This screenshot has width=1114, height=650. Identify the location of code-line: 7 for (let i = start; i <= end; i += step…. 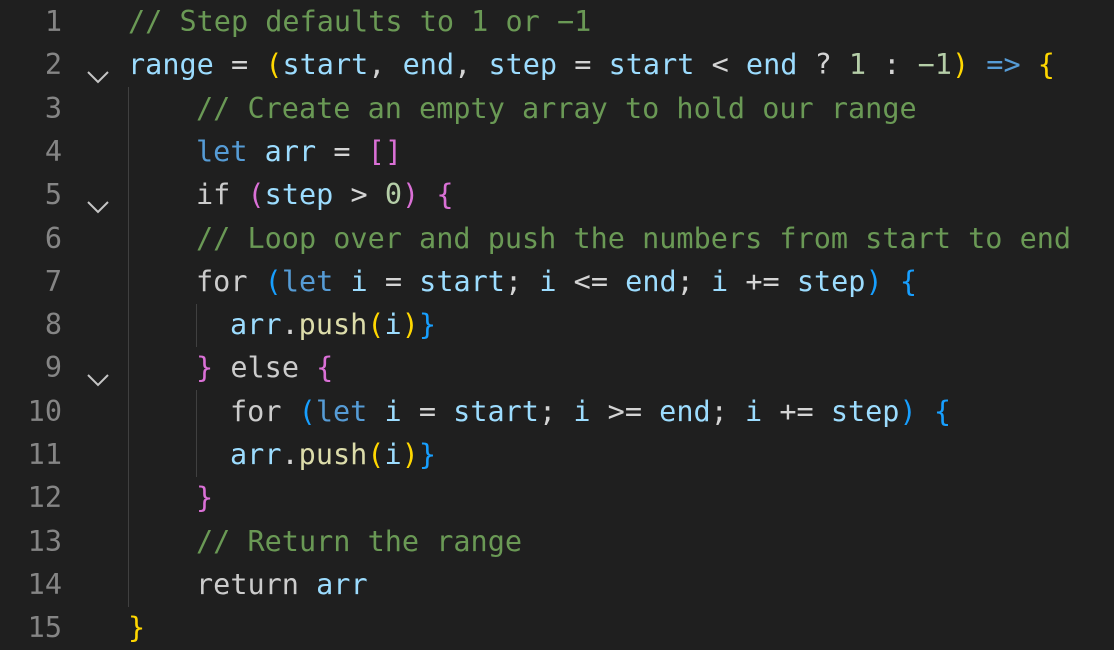
(557, 281).